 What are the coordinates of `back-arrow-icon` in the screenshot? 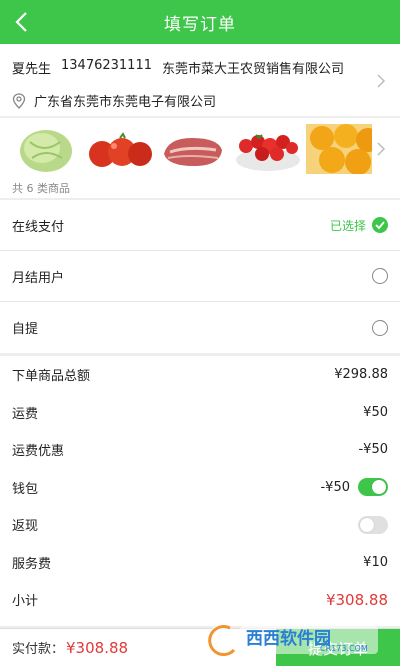 It's located at (22, 22).